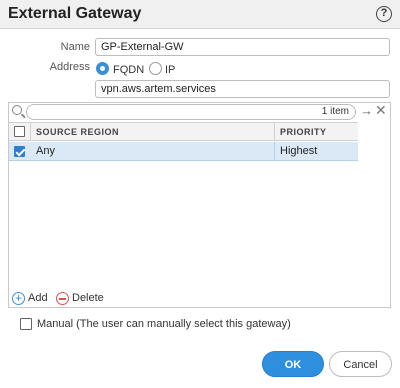 Image resolution: width=400 pixels, height=388 pixels. What do you see at coordinates (199, 298) in the screenshot?
I see `grid-actions: + Add Delete` at bounding box center [199, 298].